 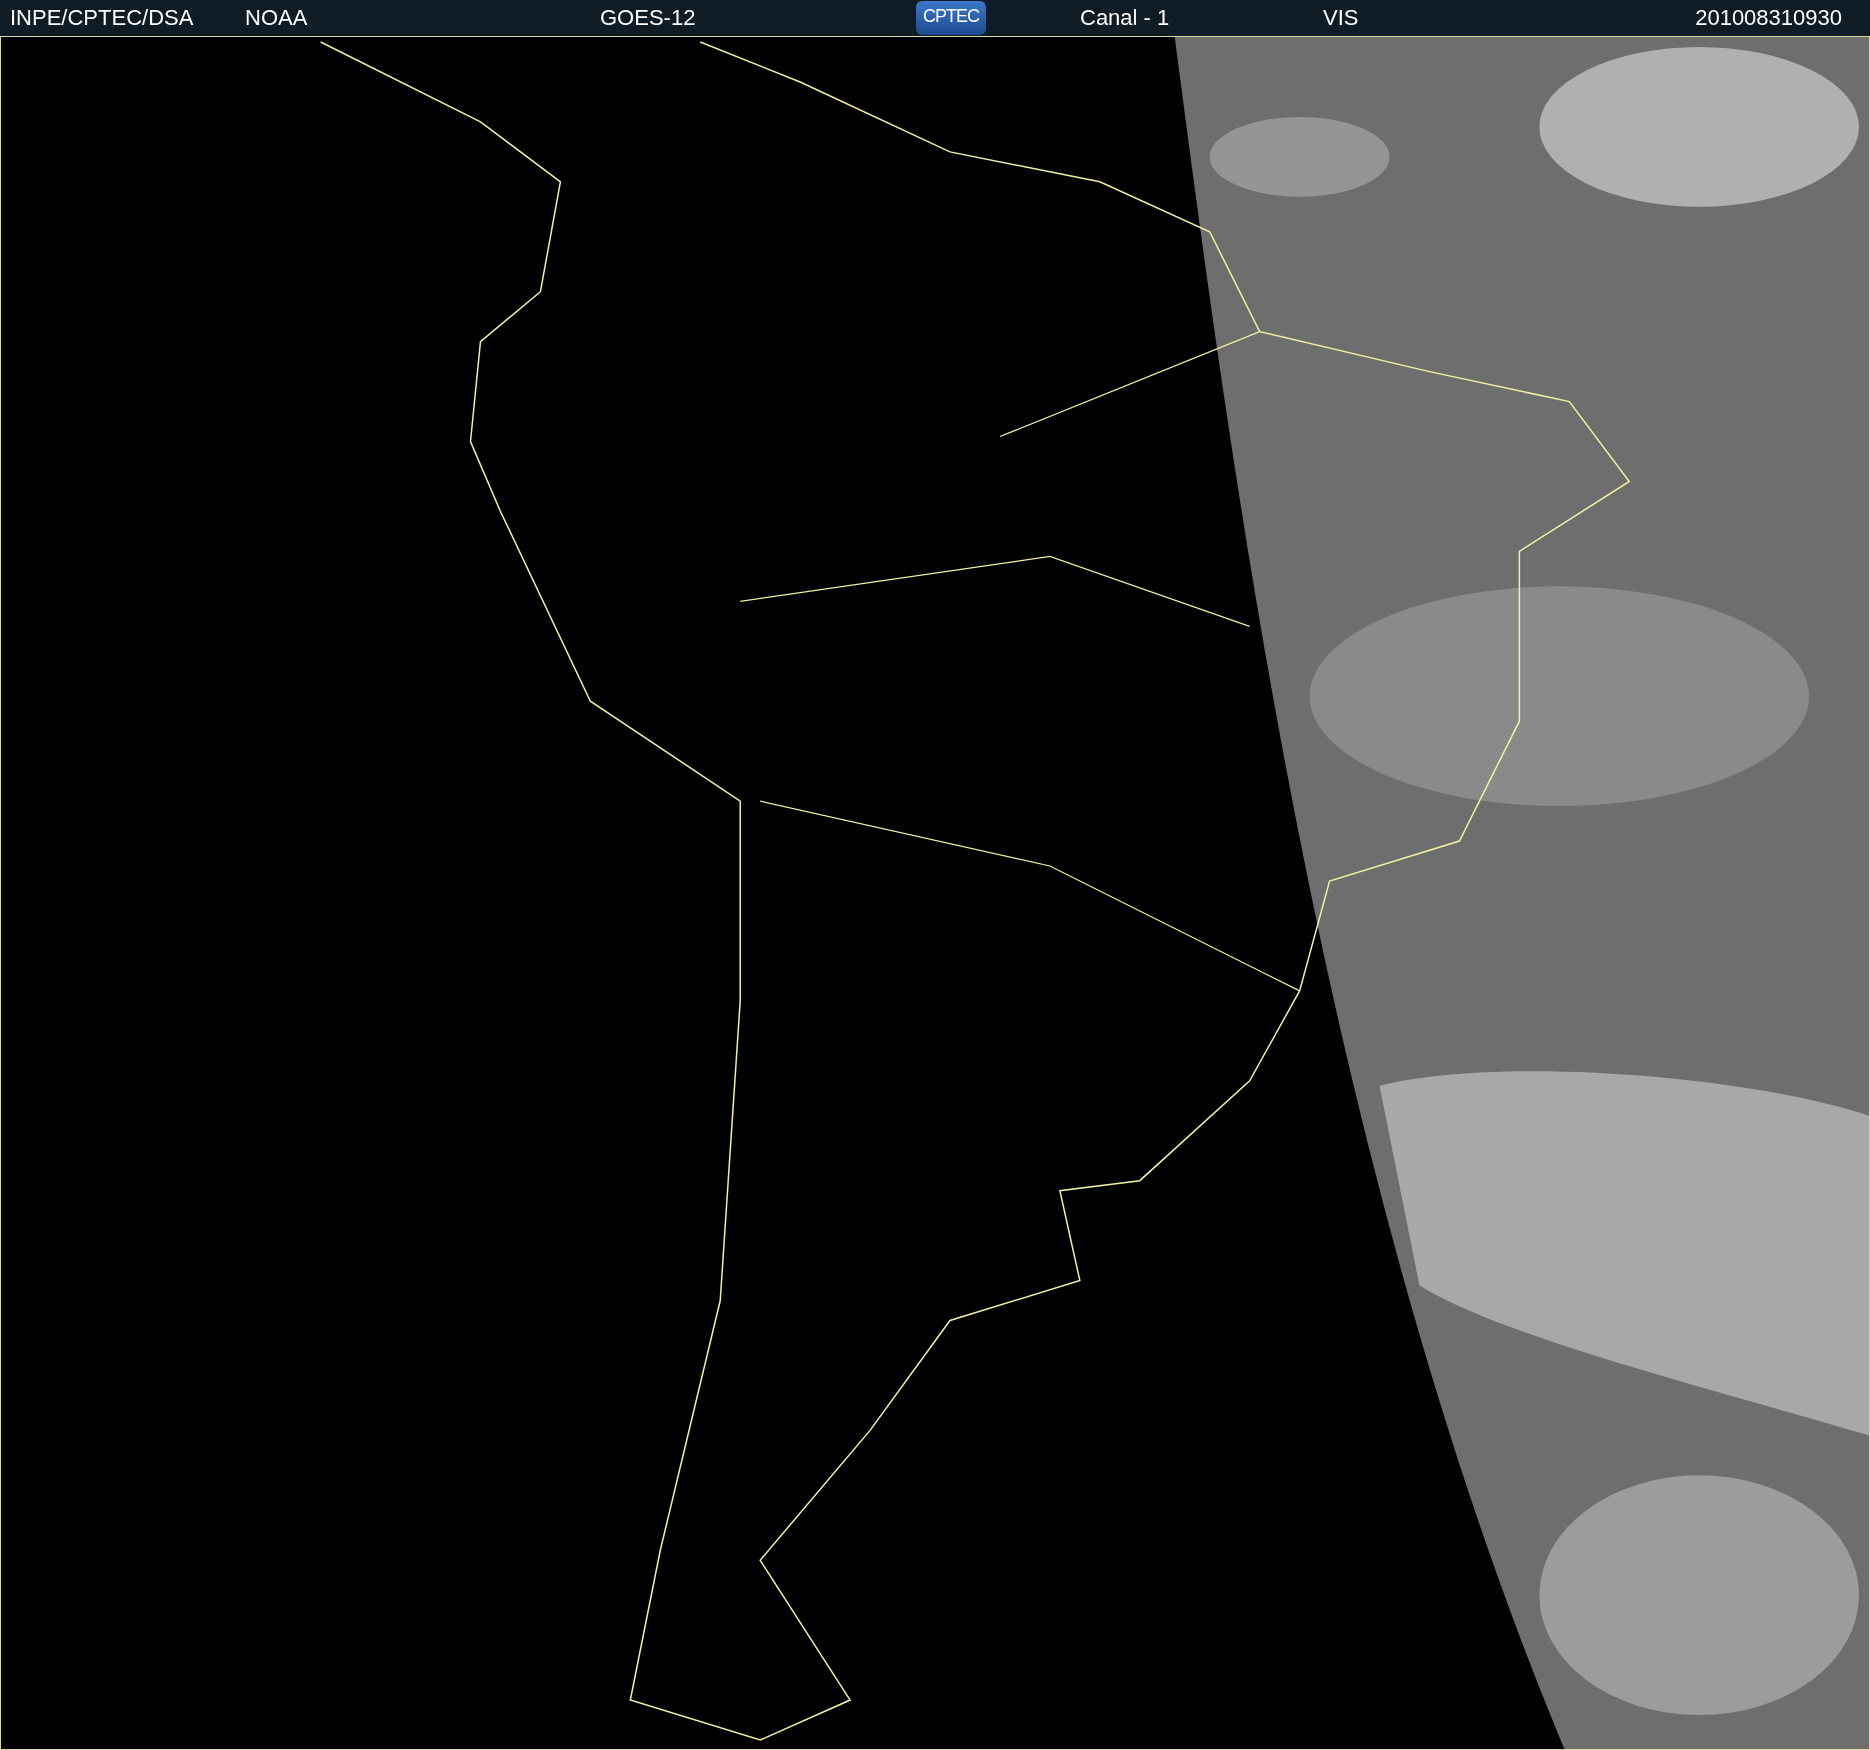 I want to click on logo: CPTEC, so click(x=951, y=18).